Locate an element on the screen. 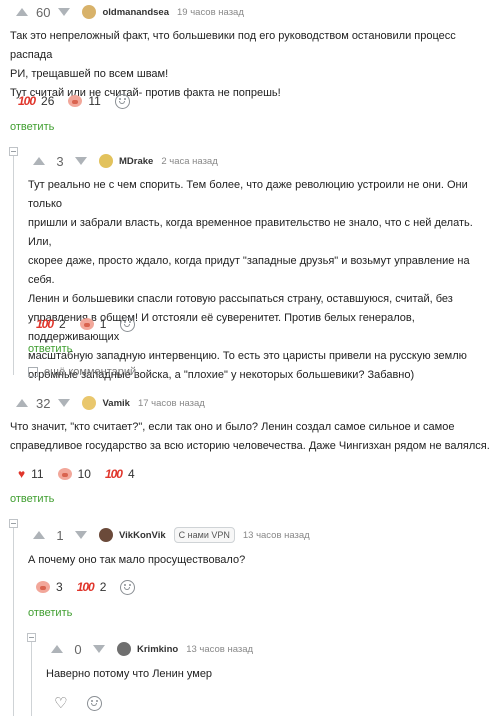  comment-score: 3 is located at coordinates (60, 161).